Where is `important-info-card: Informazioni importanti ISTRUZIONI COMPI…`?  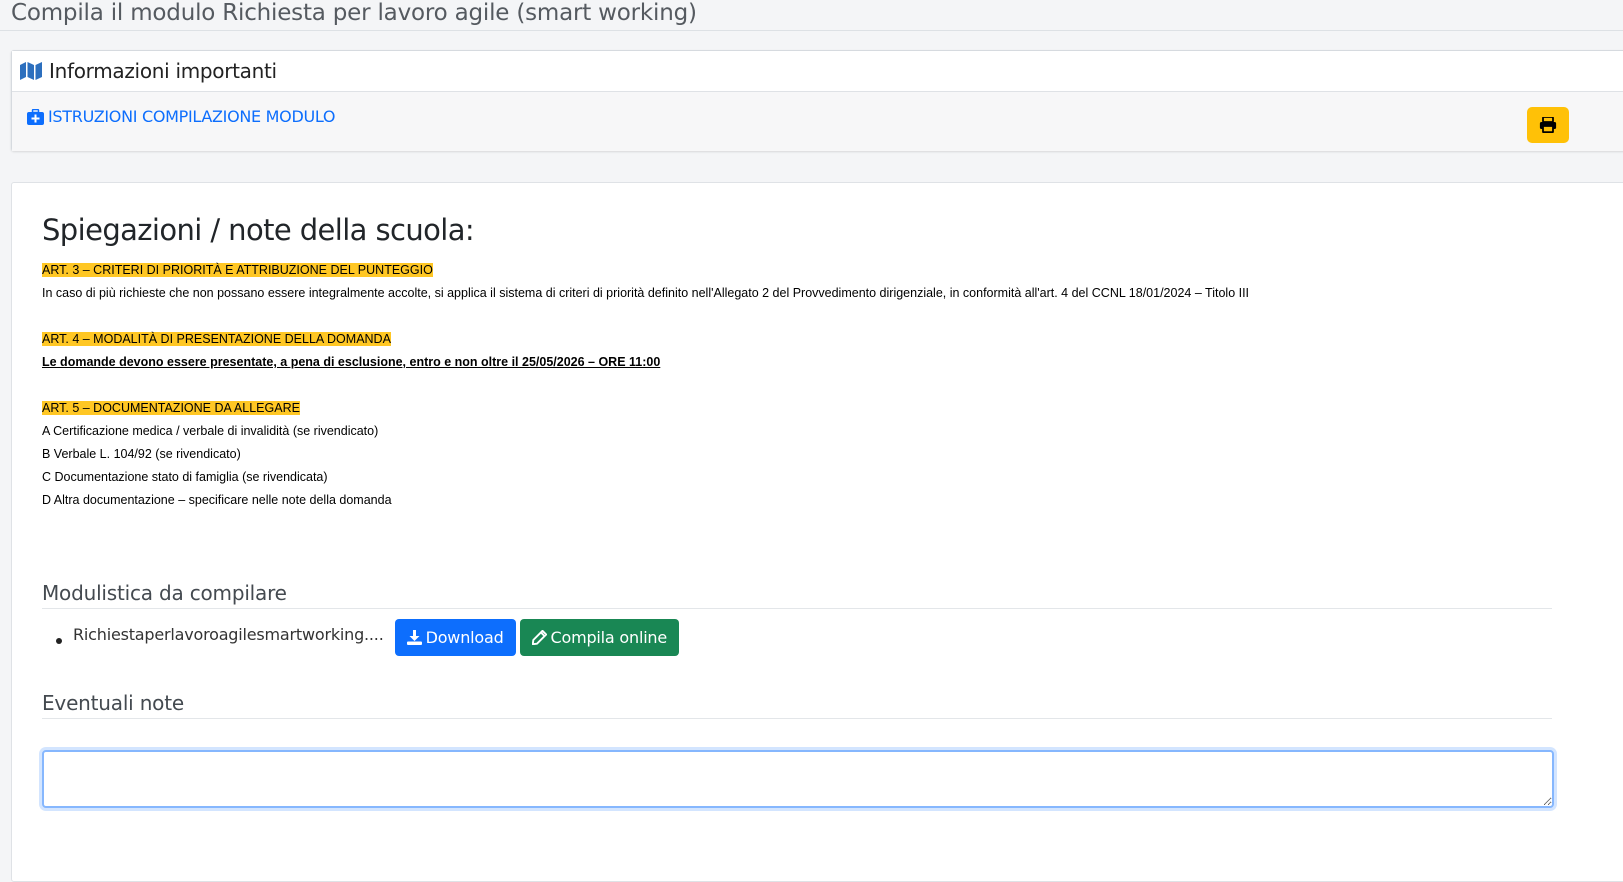
important-info-card: Informazioni importanti ISTRUZIONI COMPI… is located at coordinates (817, 100).